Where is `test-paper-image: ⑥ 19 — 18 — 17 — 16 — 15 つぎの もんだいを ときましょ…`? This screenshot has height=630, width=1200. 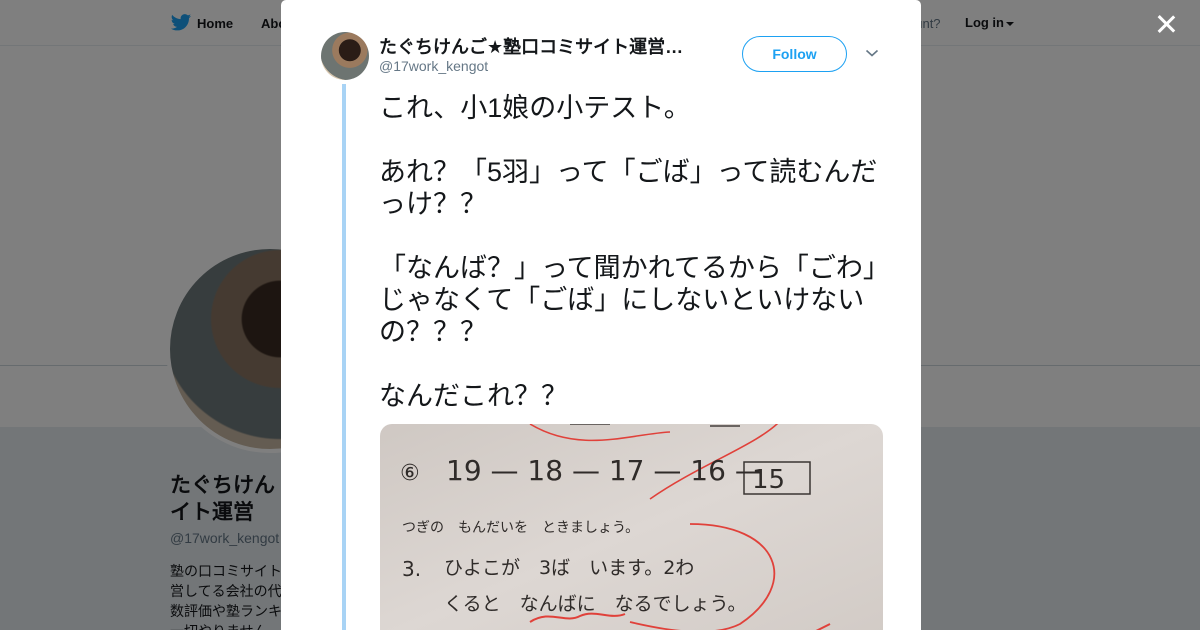
test-paper-image: ⑥ 19 — 18 — 17 — 16 — 15 つぎの もんだいを ときましょ… is located at coordinates (631, 527).